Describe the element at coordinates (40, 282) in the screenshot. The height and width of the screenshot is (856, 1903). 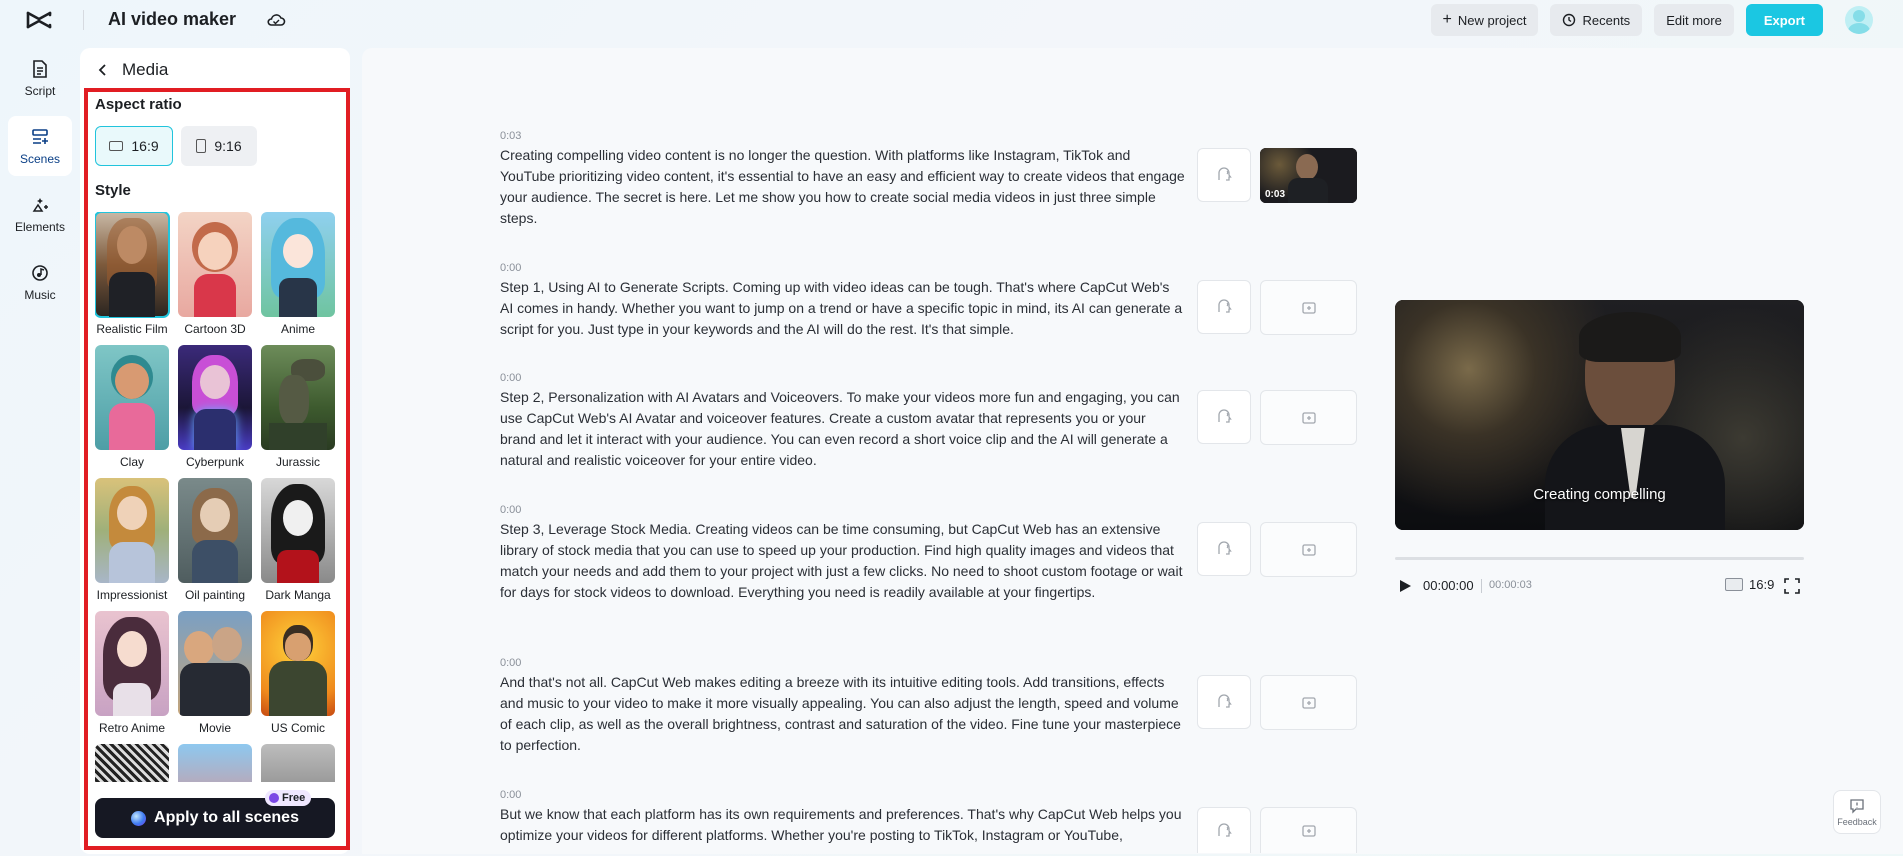
I see `nav-item-music: Music` at that location.